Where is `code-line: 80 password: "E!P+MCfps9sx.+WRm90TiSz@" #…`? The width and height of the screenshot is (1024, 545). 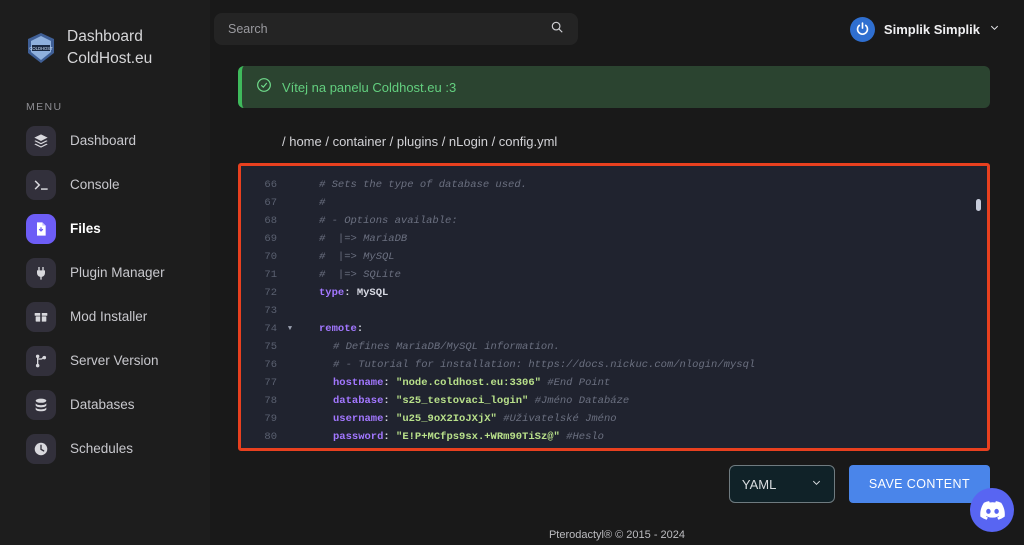
code-line: 80 password: "E!P+MCfps9sx.+WRm90TiSz@" #… is located at coordinates (614, 437).